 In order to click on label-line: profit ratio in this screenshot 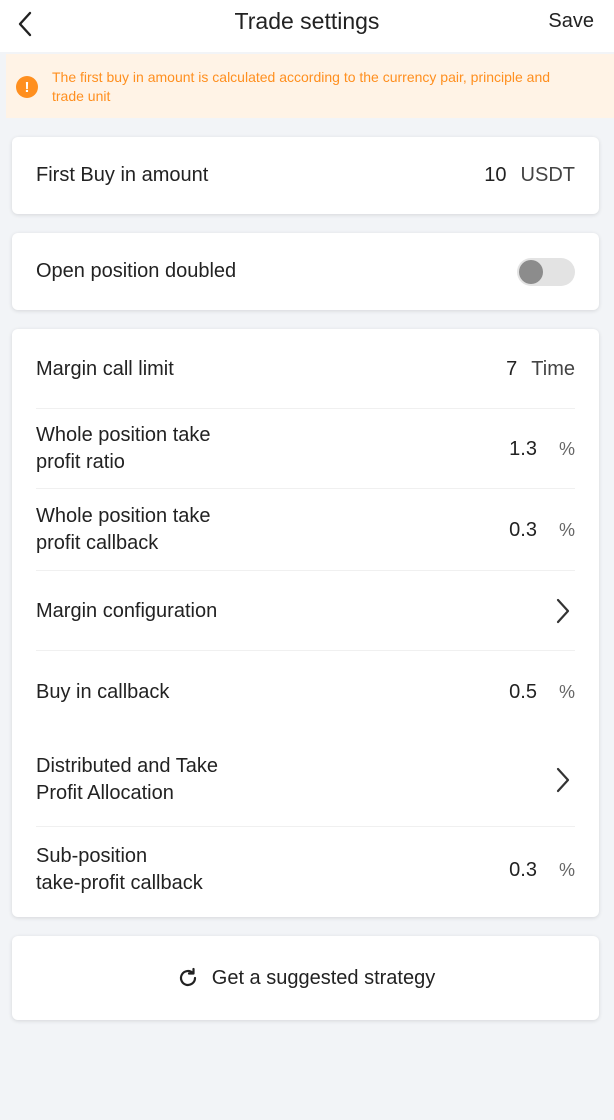, I will do `click(80, 462)`.